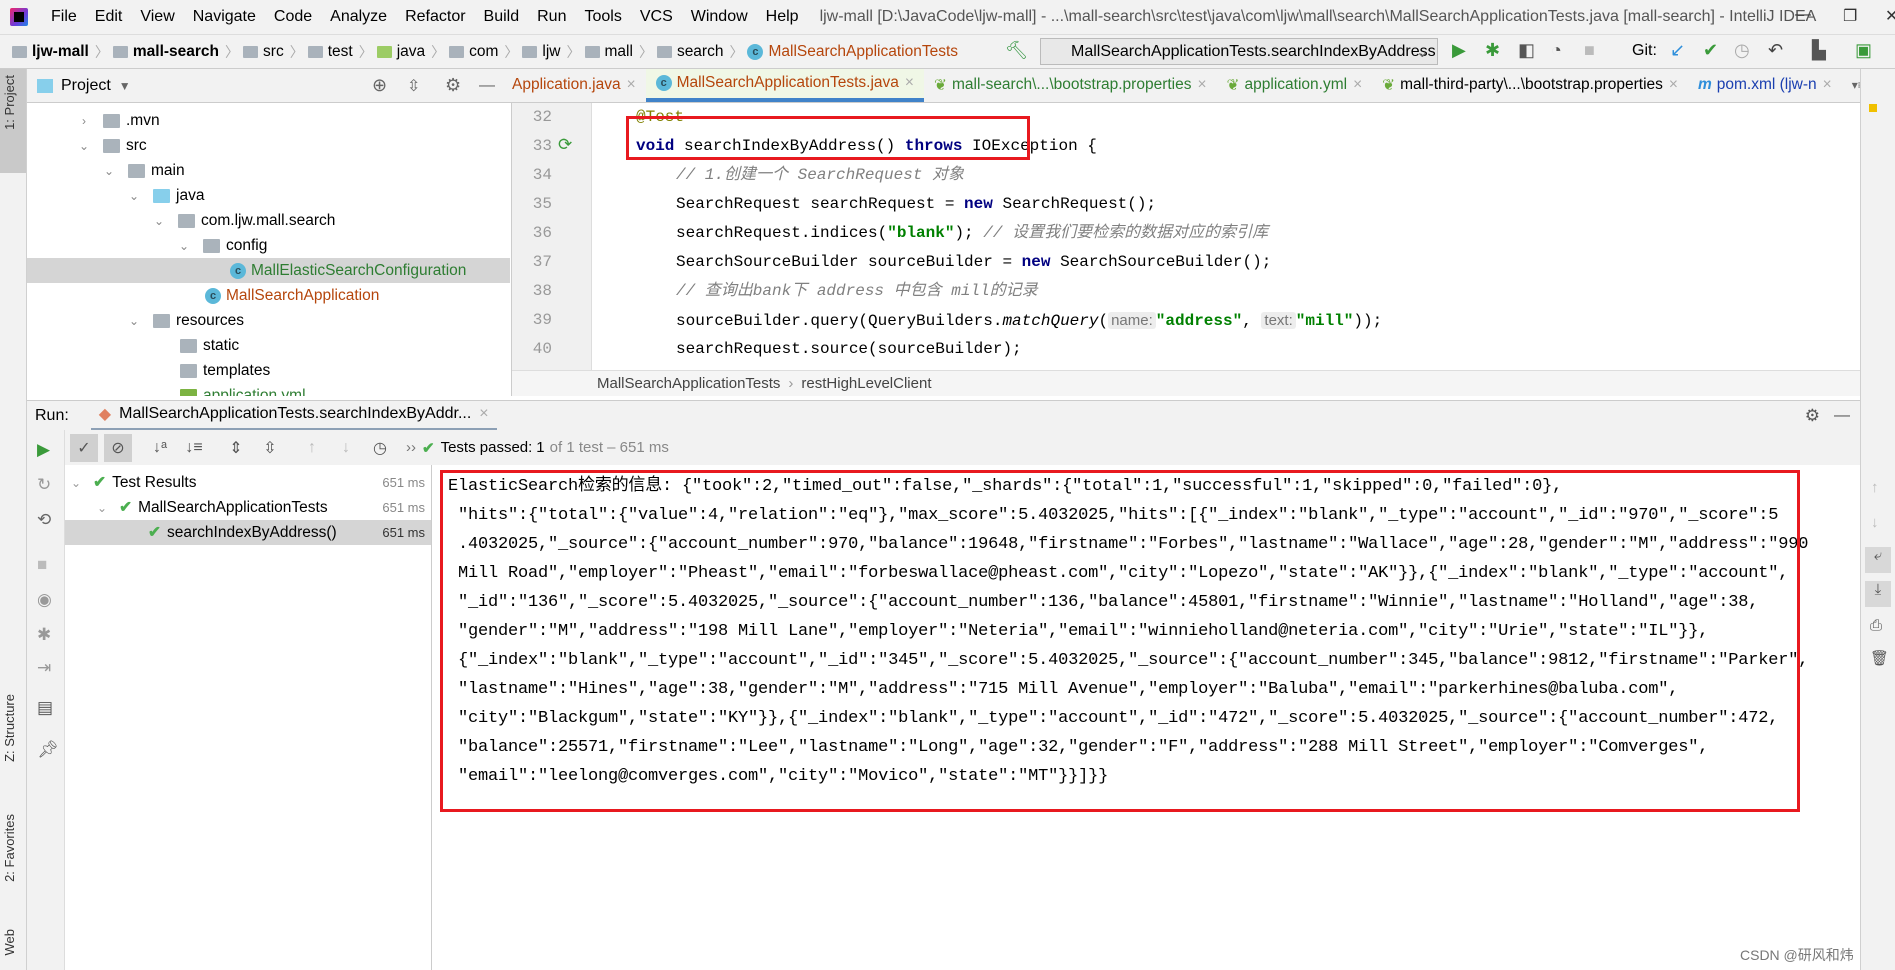 Image resolution: width=1895 pixels, height=970 pixels. What do you see at coordinates (346, 448) in the screenshot?
I see `next-test-icon: ↓` at bounding box center [346, 448].